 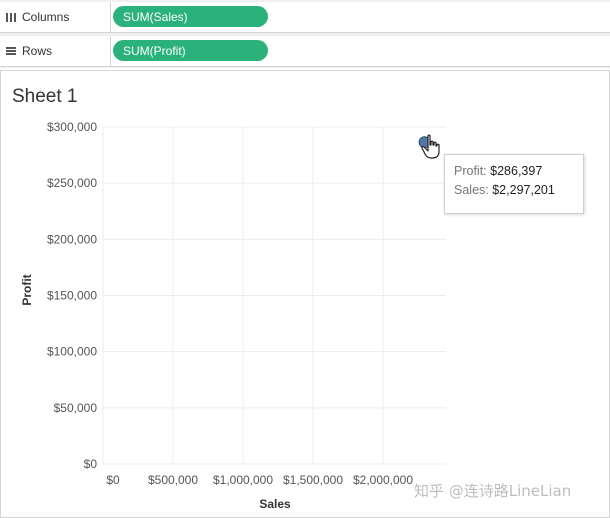 I want to click on sheet-title: Sheet 1, so click(x=45, y=96).